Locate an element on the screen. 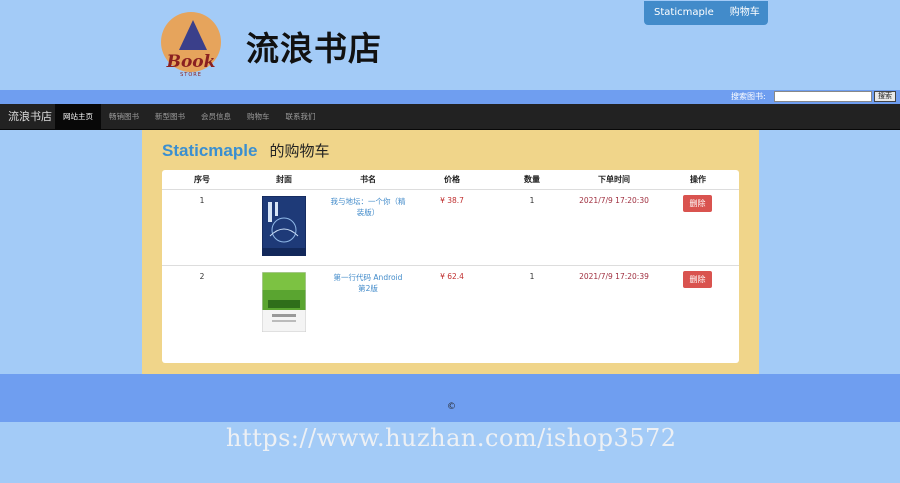 The width and height of the screenshot is (900, 483). store-logo: Book STORE is located at coordinates (191, 45).